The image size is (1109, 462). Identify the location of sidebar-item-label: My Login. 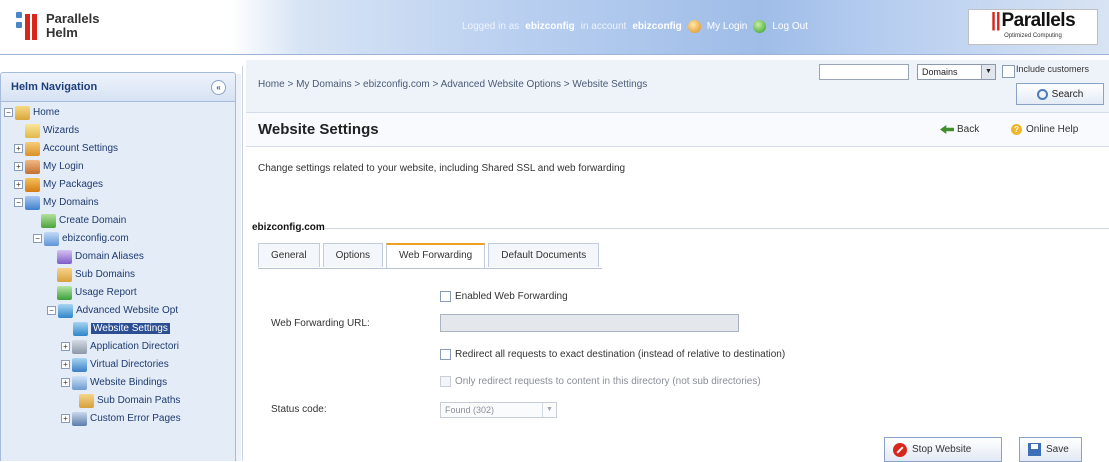
(63, 166).